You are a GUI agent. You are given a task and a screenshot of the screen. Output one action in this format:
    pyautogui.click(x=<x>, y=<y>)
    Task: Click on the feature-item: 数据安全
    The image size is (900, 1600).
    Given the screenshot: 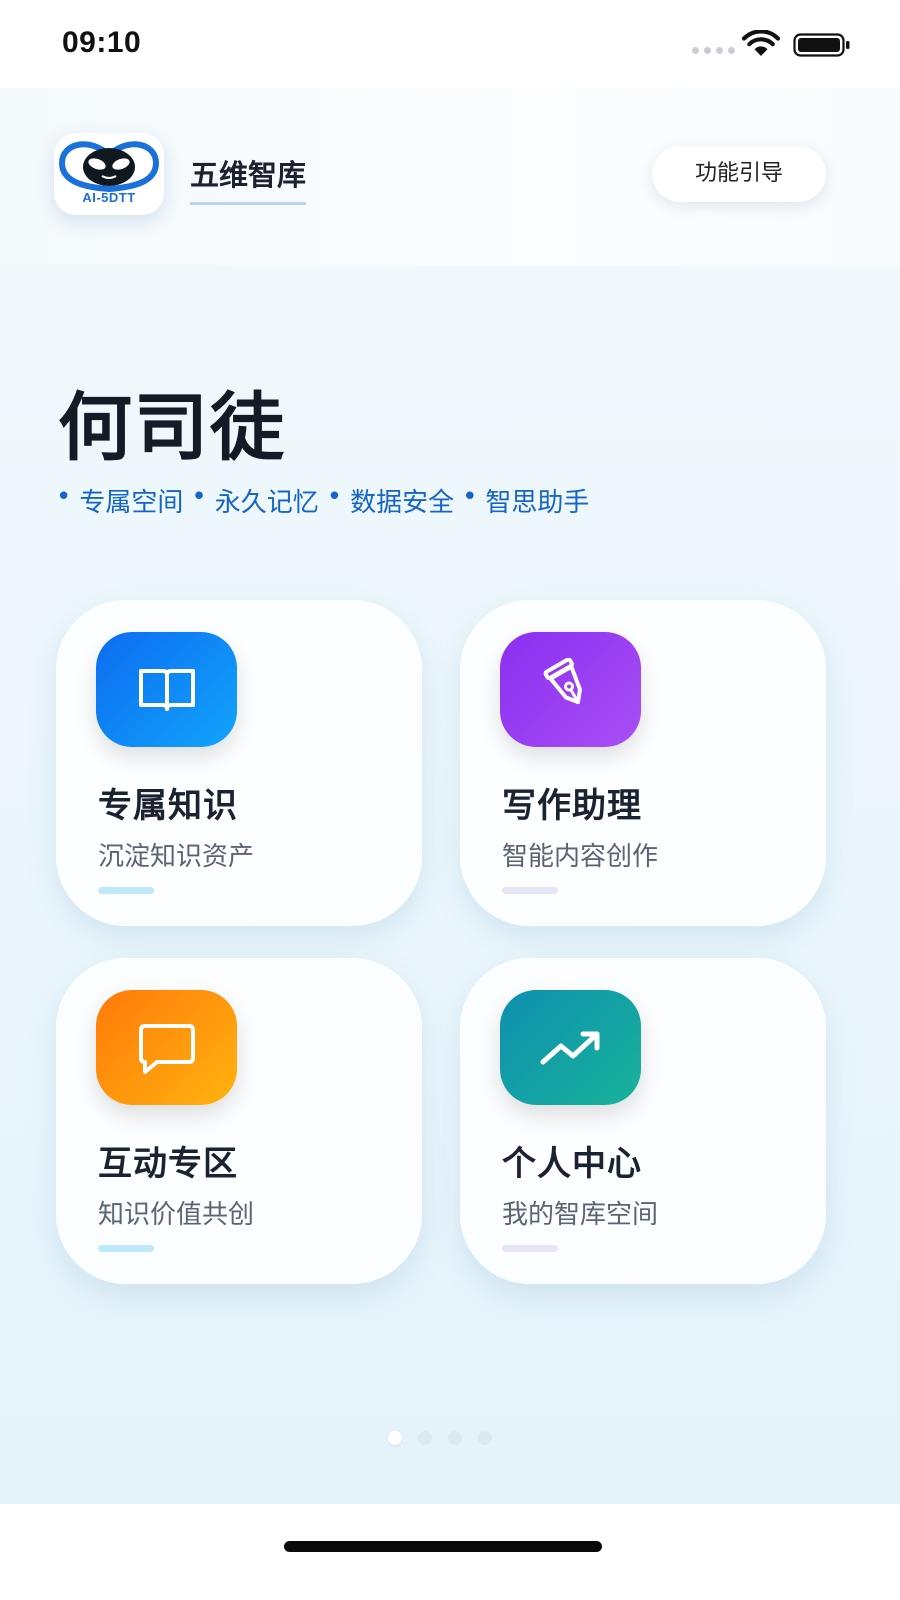 What is the action you would take?
    pyautogui.click(x=402, y=503)
    